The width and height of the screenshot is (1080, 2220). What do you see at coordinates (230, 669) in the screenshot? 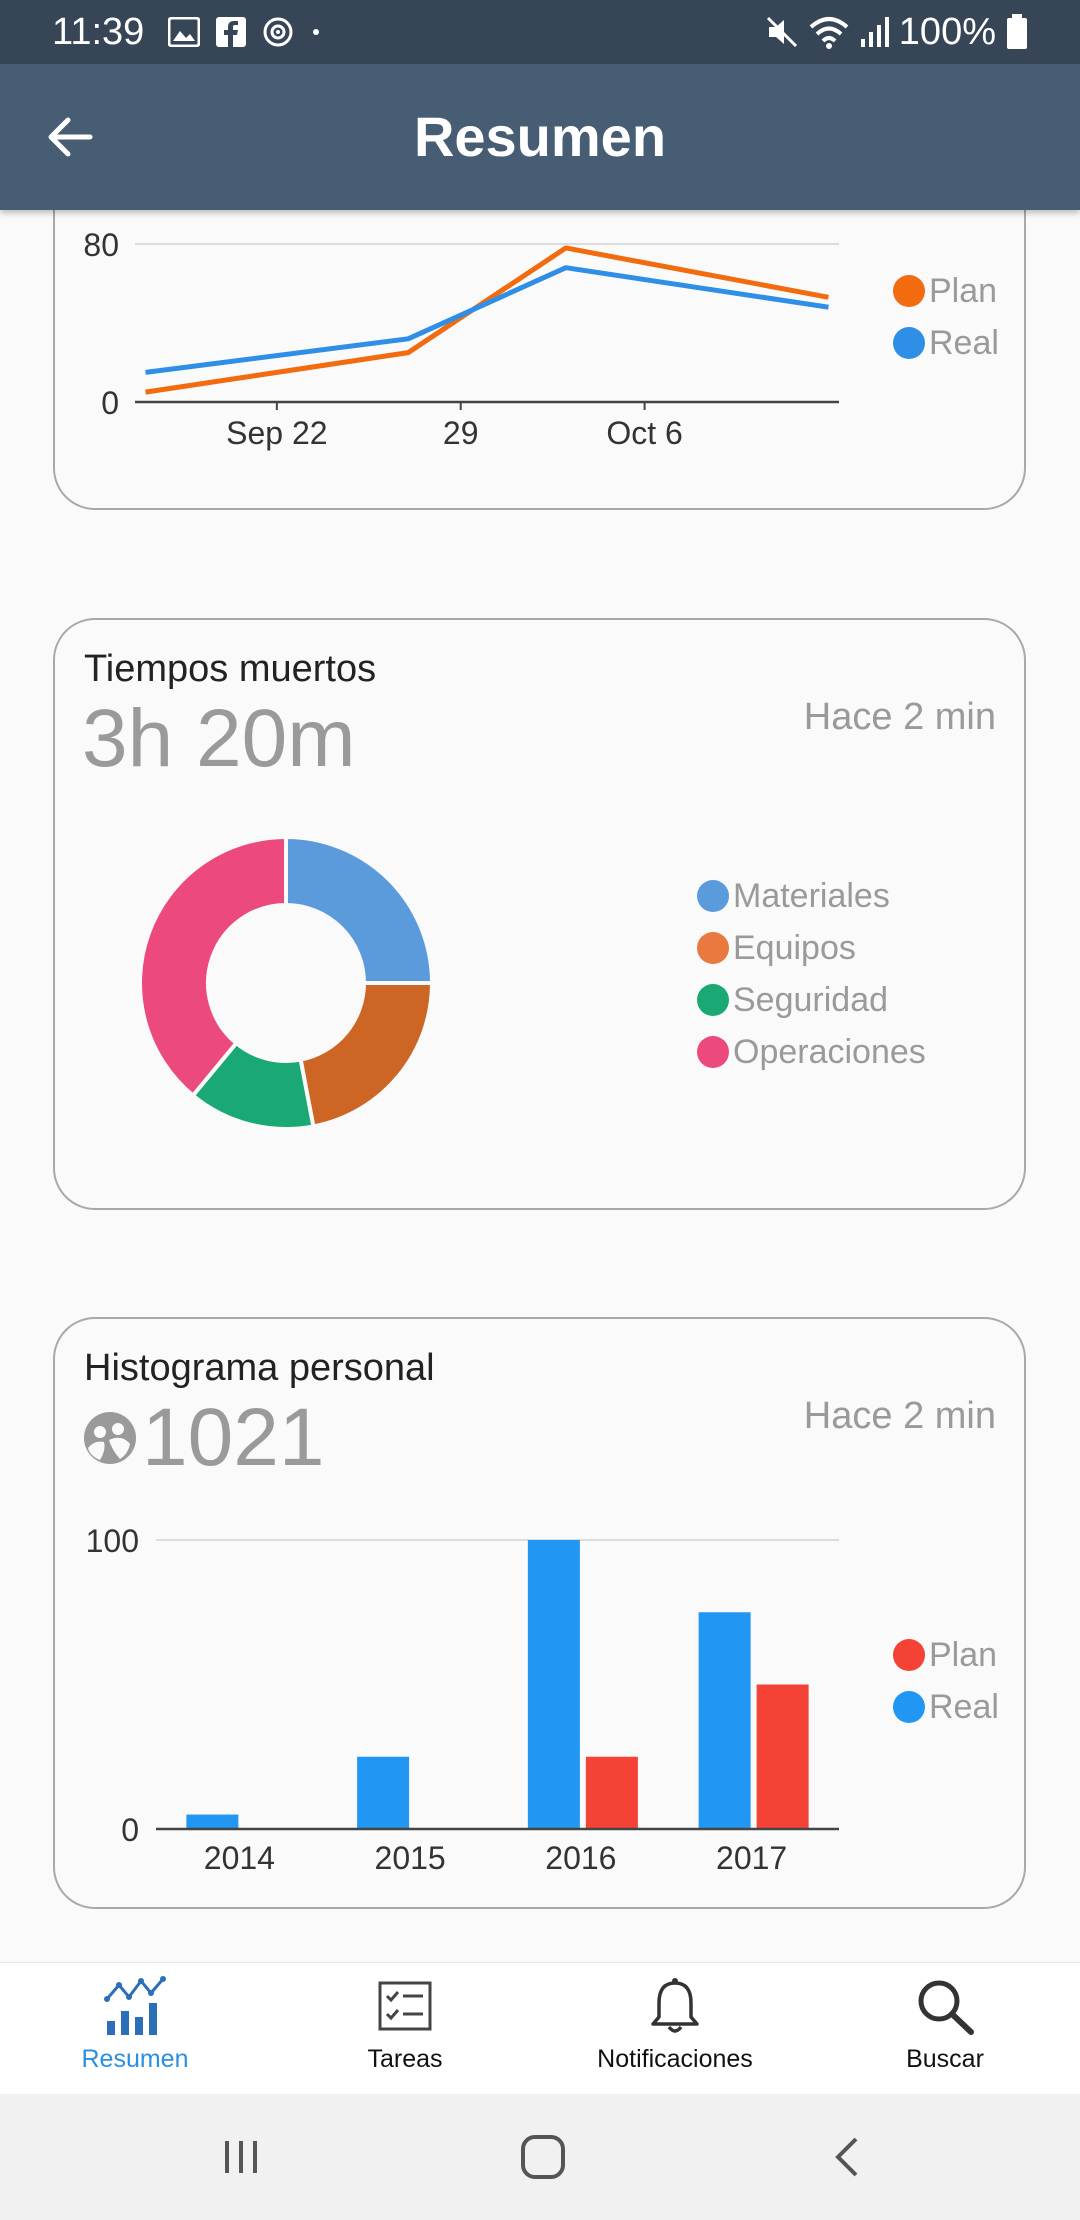
I see `card-title: Tiempos muertos` at bounding box center [230, 669].